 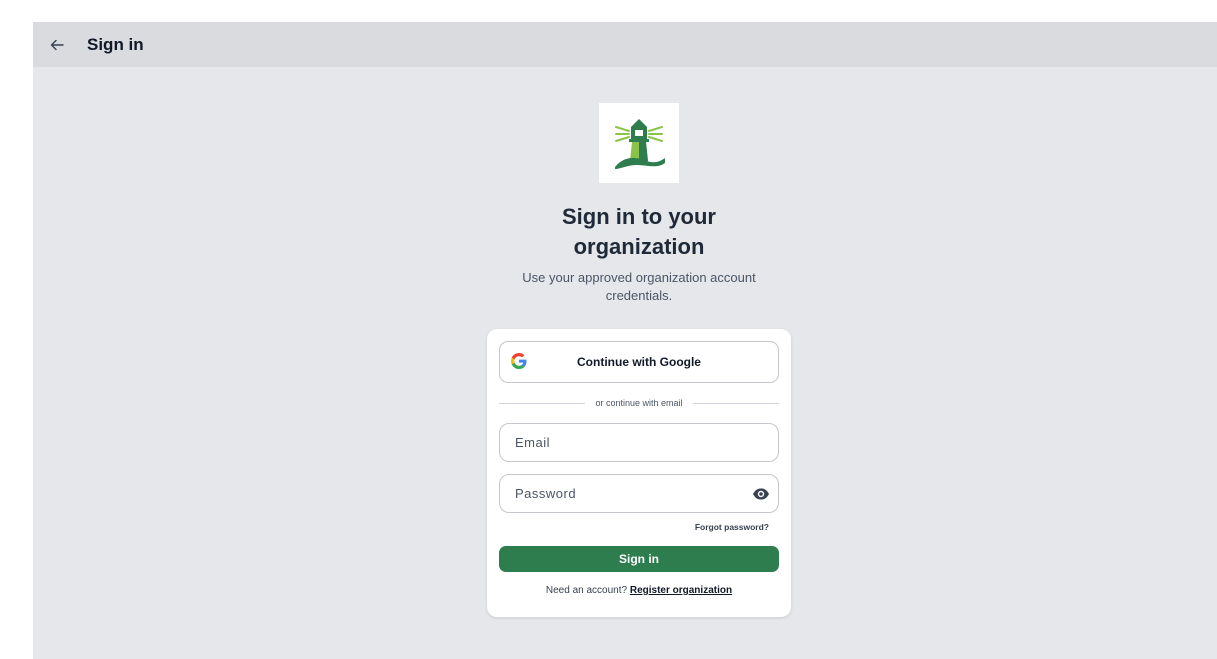 I want to click on google-button-label: Continue with Google, so click(x=639, y=362).